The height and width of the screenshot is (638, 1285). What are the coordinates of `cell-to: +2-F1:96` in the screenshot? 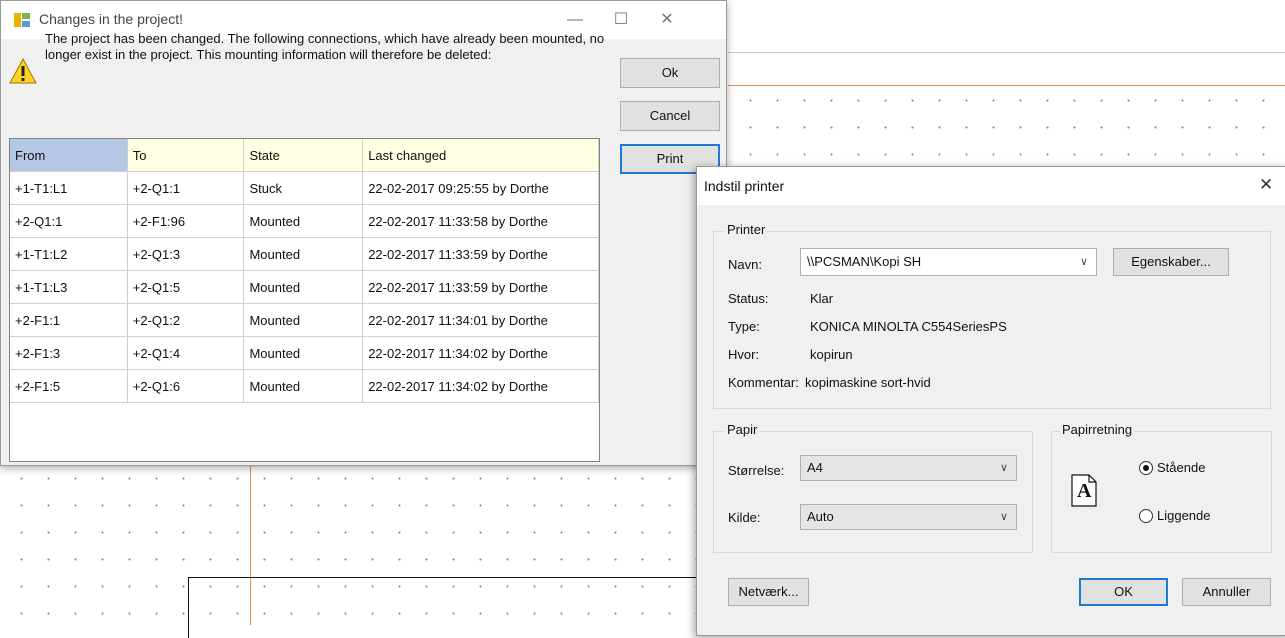 It's located at (186, 221).